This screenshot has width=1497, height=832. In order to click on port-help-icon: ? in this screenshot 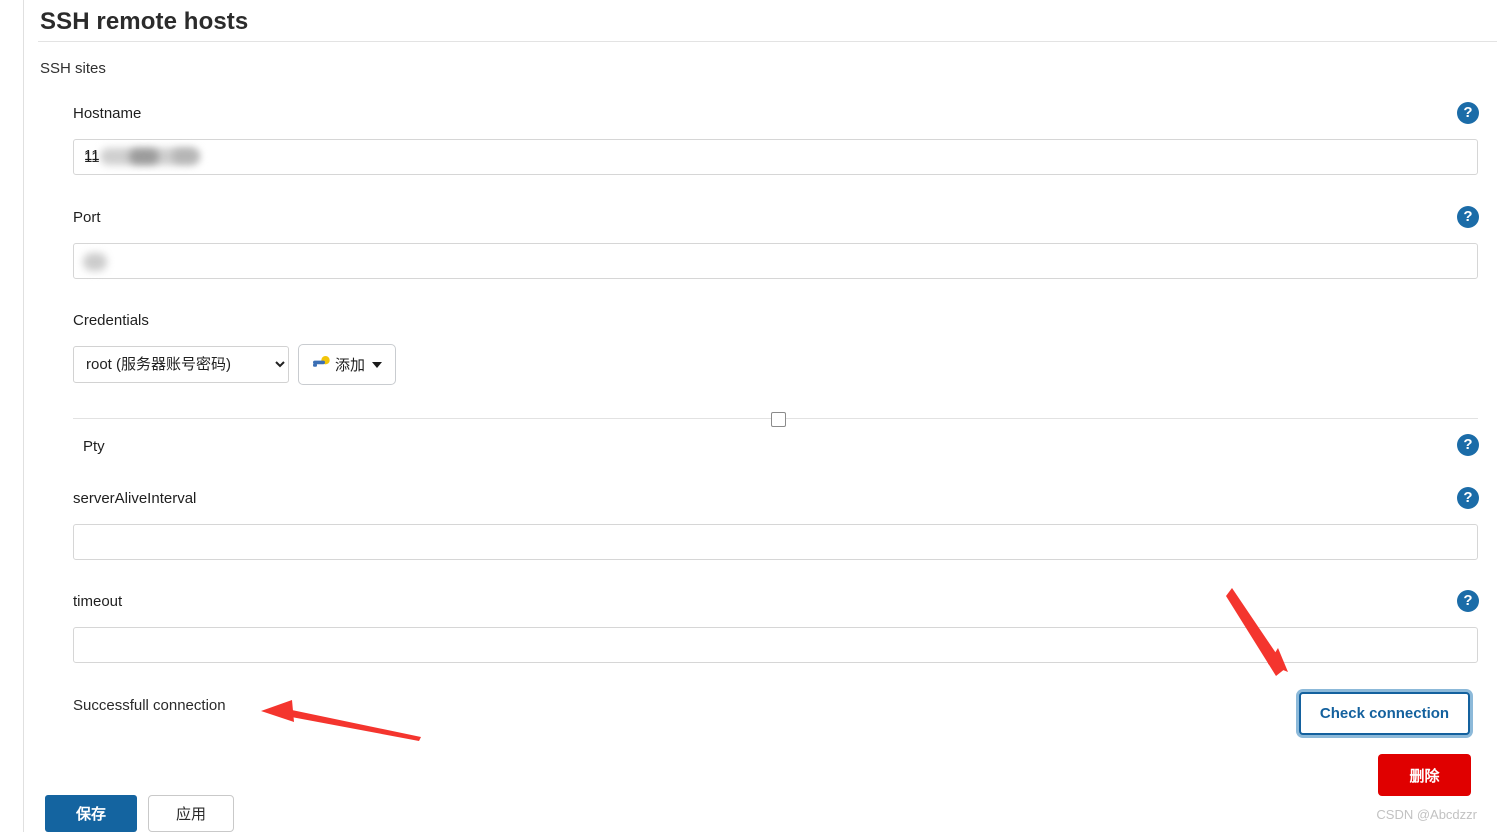, I will do `click(1468, 217)`.